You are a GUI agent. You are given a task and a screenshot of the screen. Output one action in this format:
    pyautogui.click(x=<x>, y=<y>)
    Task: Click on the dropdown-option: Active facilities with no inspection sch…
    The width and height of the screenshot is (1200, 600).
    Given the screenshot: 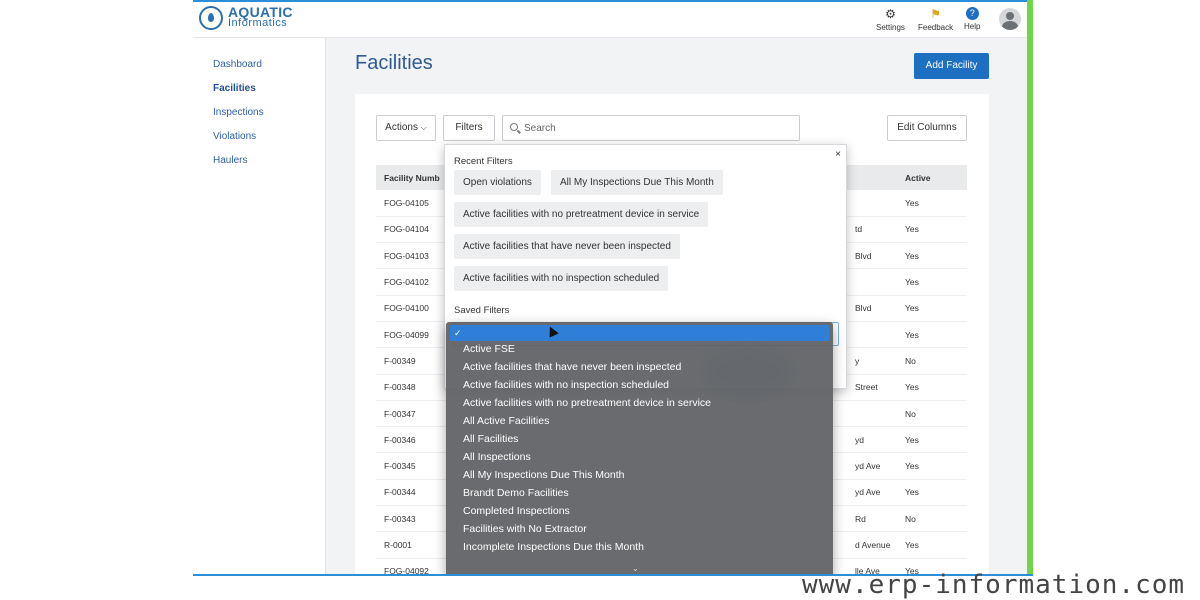 What is the action you would take?
    pyautogui.click(x=566, y=385)
    